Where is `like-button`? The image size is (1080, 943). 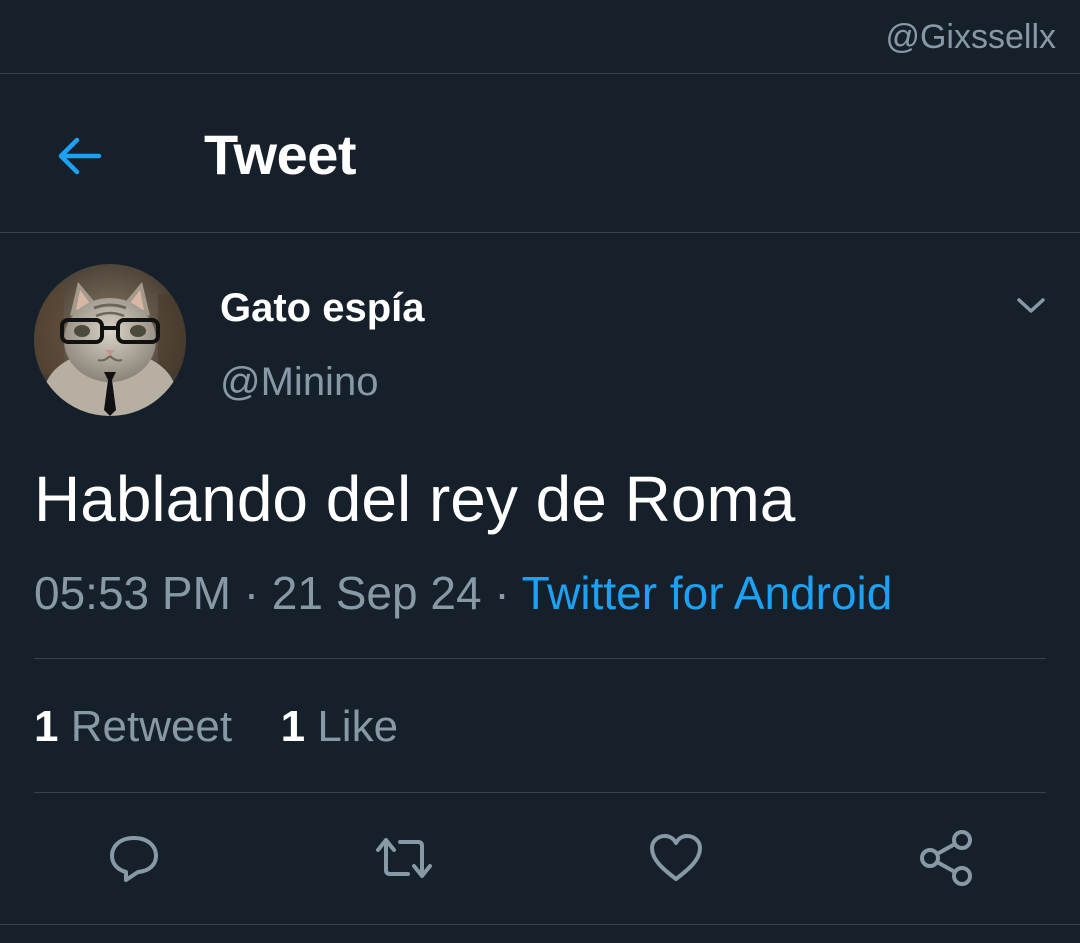 like-button is located at coordinates (676, 858).